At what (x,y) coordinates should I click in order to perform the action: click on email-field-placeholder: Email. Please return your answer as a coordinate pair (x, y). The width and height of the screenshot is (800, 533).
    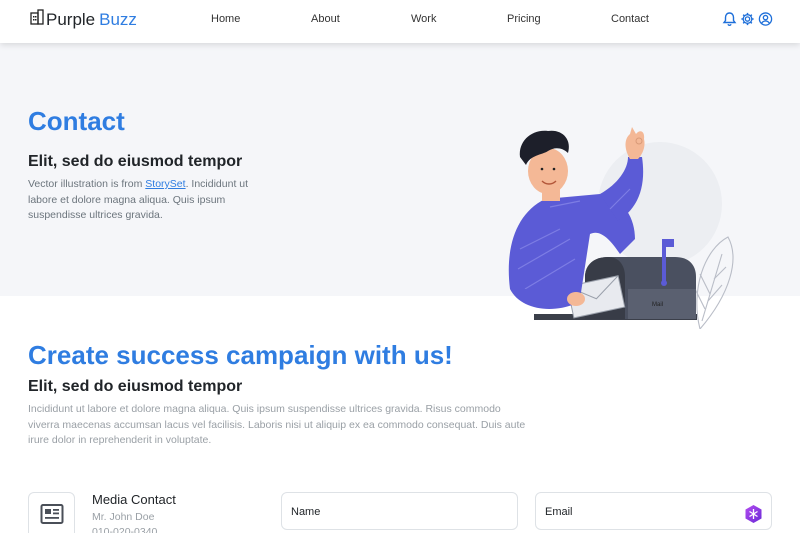
    Looking at the image, I should click on (559, 512).